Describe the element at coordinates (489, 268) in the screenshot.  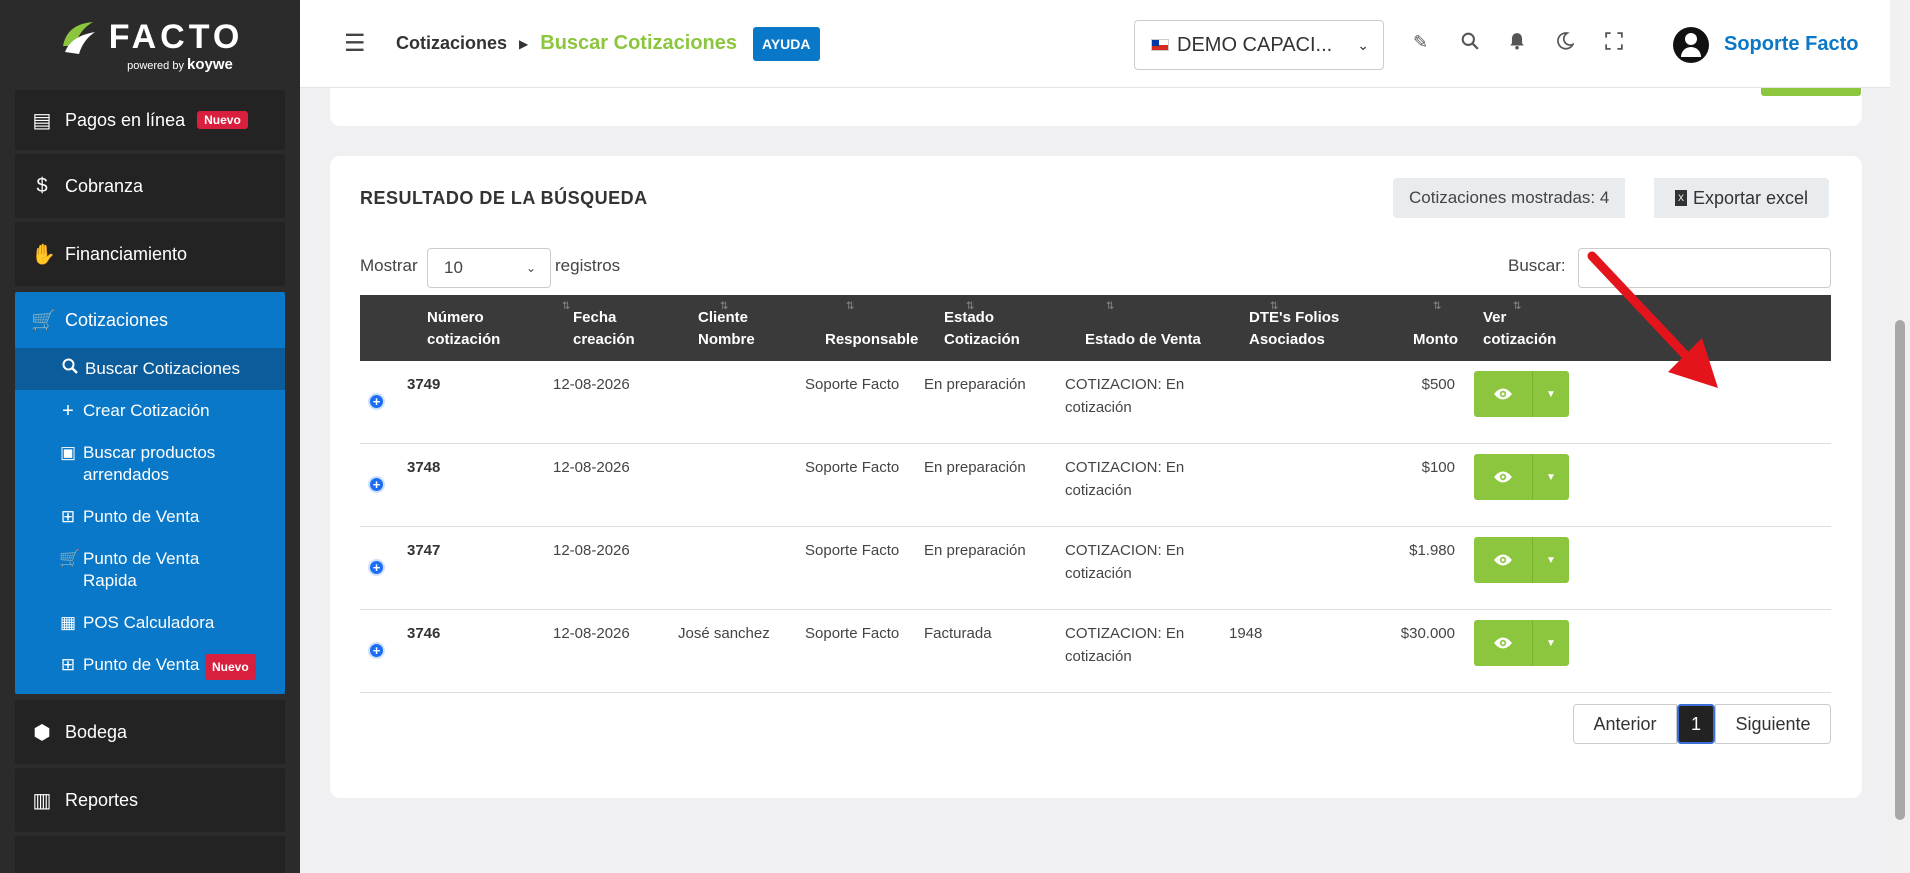
I see `page-size-select: 10 ⌄` at that location.